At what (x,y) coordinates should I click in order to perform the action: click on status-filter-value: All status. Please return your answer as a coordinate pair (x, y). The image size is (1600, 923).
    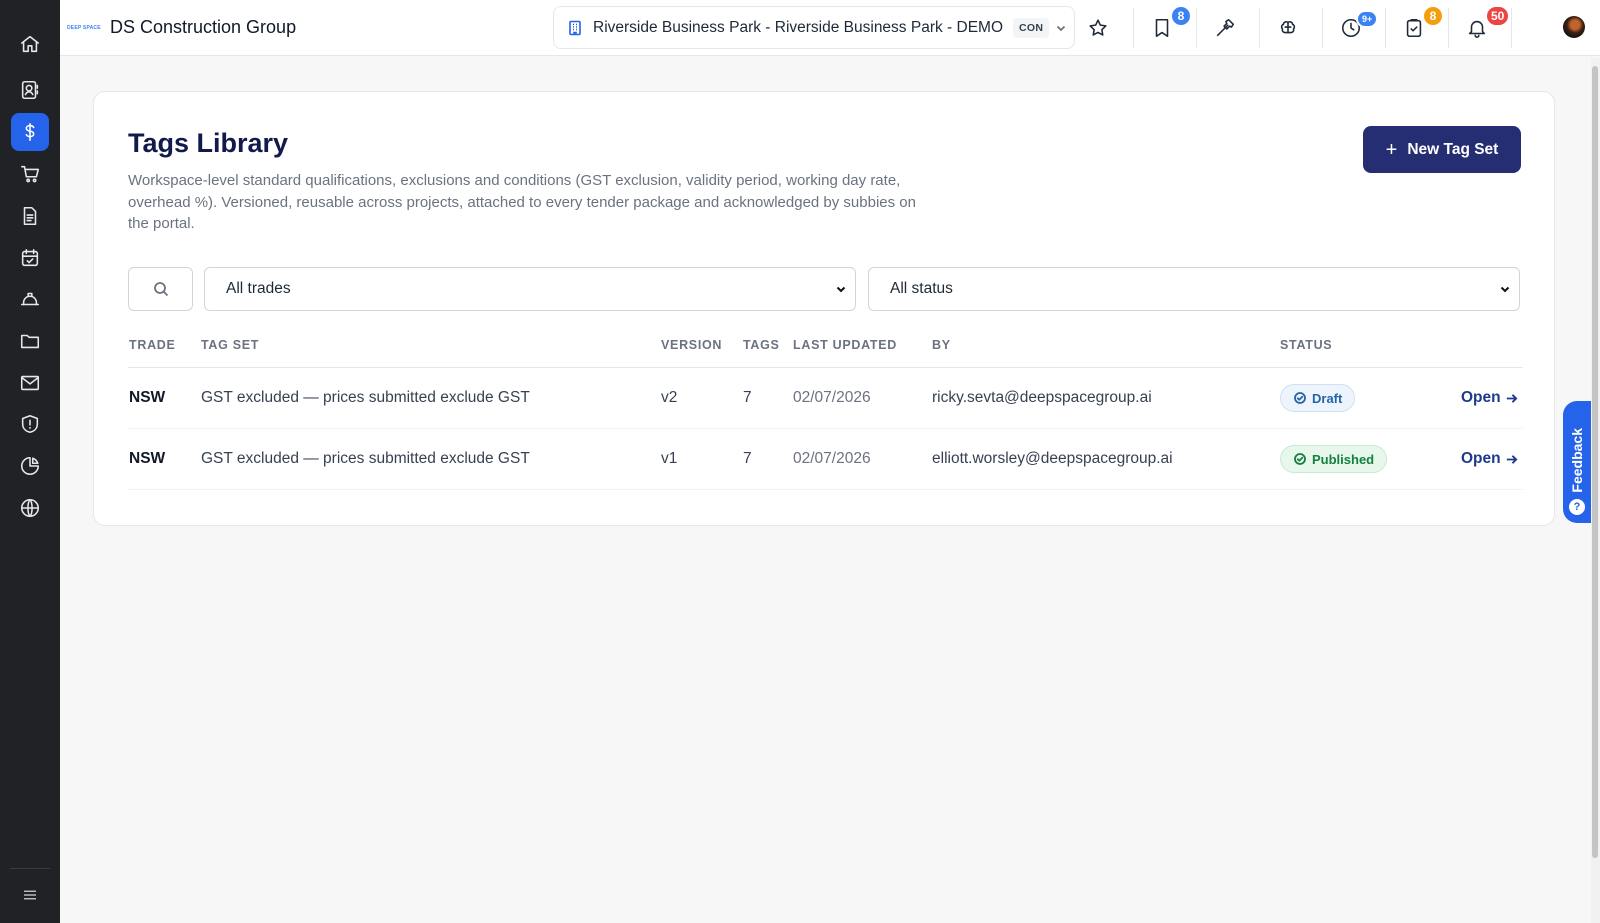
    Looking at the image, I should click on (921, 289).